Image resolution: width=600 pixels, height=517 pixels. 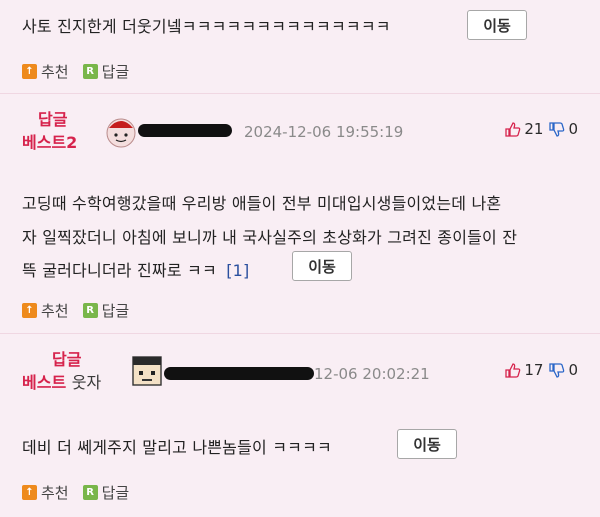 I want to click on reply-count: [1], so click(x=237, y=270).